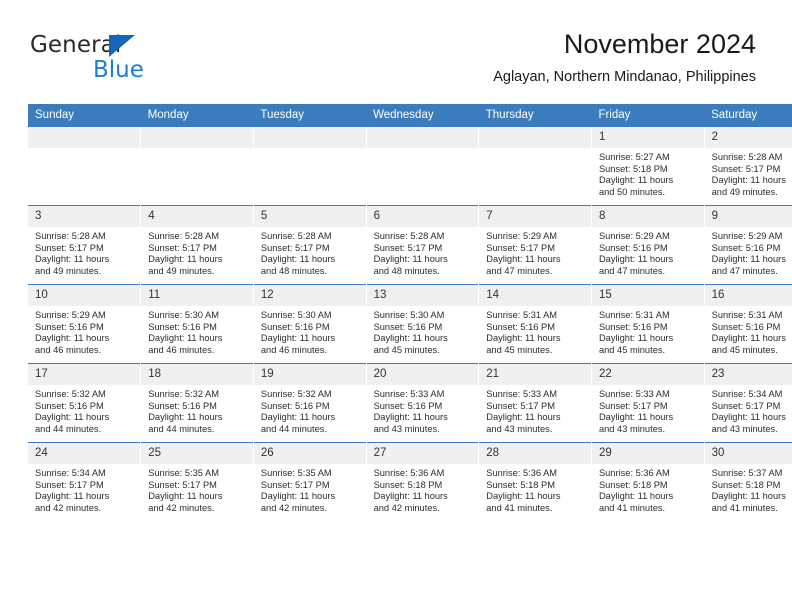  Describe the element at coordinates (634, 157) in the screenshot. I see `sunrise-text: Sunrise: 5:27 AM` at that location.